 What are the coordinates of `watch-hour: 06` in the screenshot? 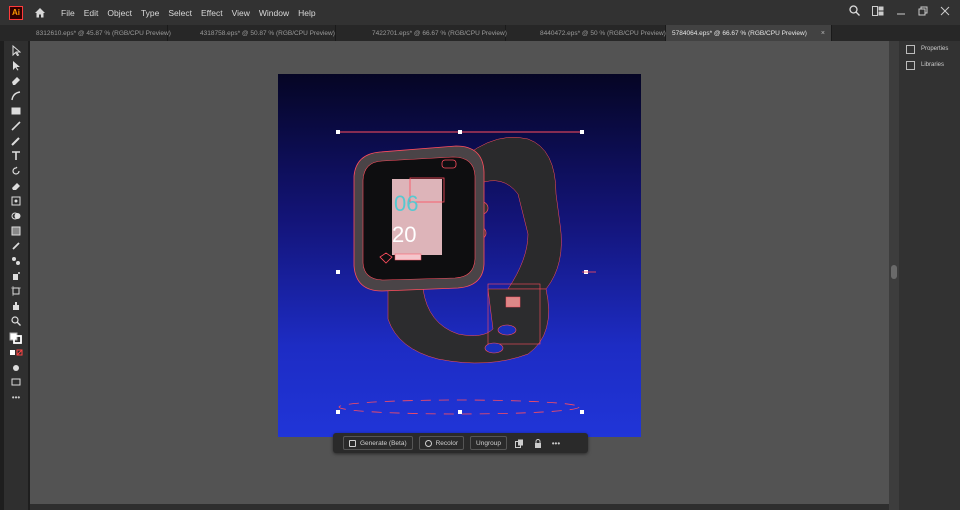 It's located at (406, 203).